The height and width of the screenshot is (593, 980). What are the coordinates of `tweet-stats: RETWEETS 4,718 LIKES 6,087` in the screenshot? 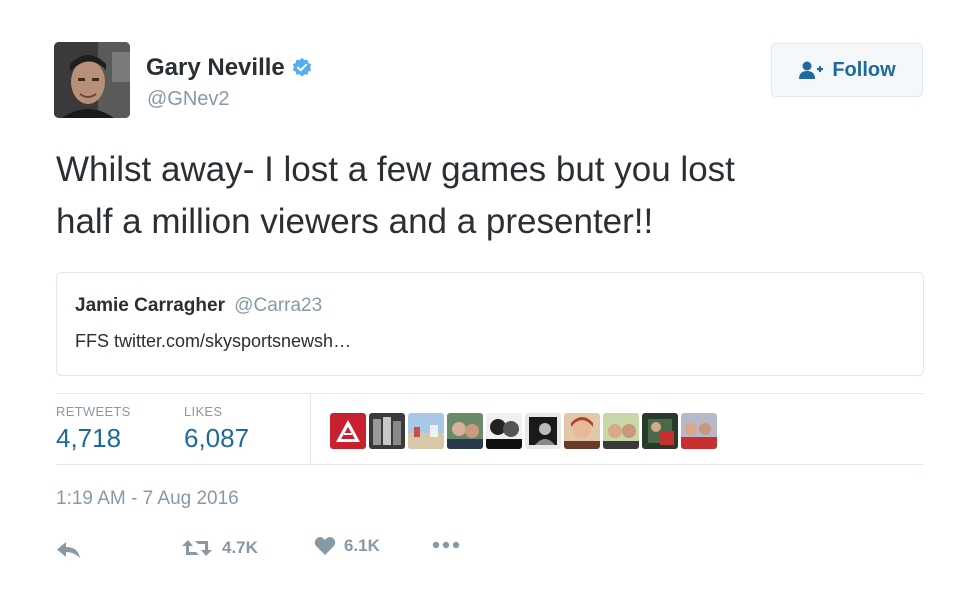 It's located at (490, 429).